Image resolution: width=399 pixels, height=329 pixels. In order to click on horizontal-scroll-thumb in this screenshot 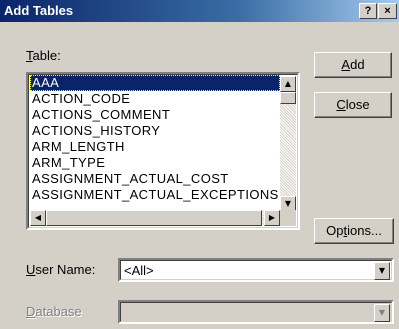, I will do `click(154, 218)`.